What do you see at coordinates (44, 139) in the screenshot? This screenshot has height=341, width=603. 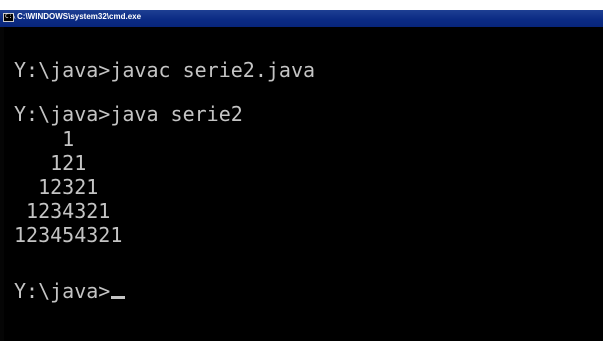 I see `console-output-line: 1` at bounding box center [44, 139].